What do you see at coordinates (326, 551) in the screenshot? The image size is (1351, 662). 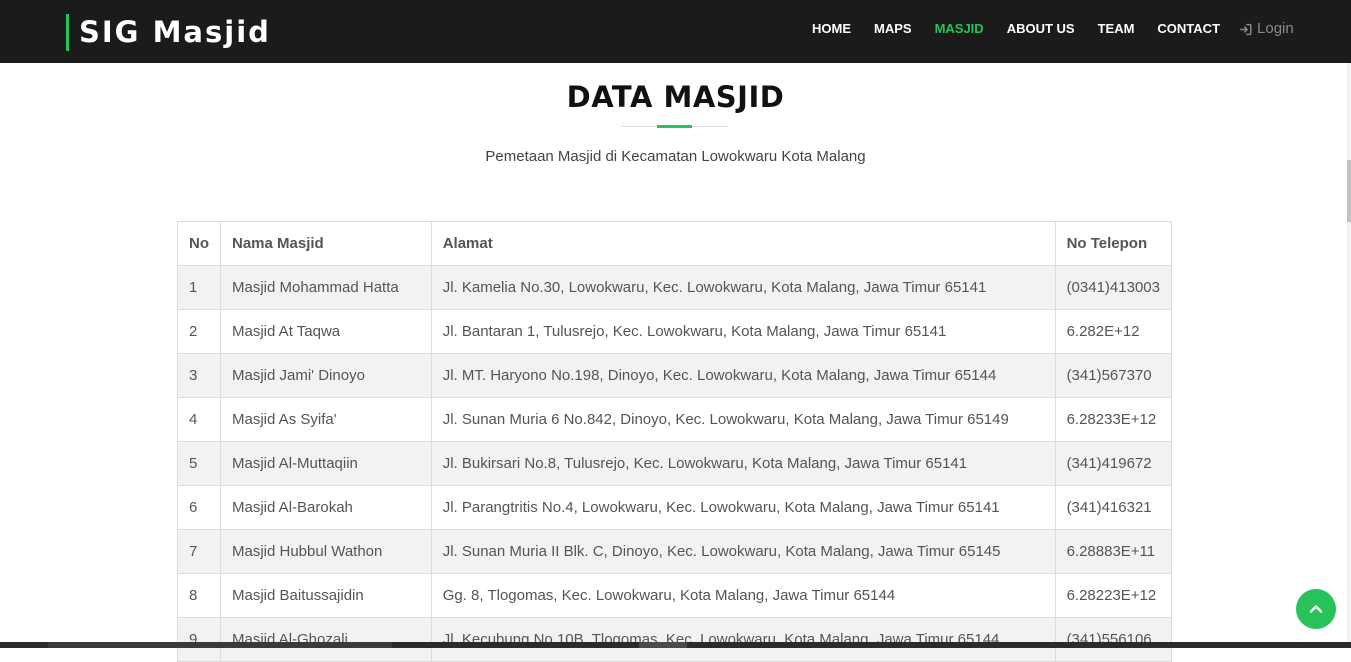 I see `cell-nama: Masjid Hubbul Wathon` at bounding box center [326, 551].